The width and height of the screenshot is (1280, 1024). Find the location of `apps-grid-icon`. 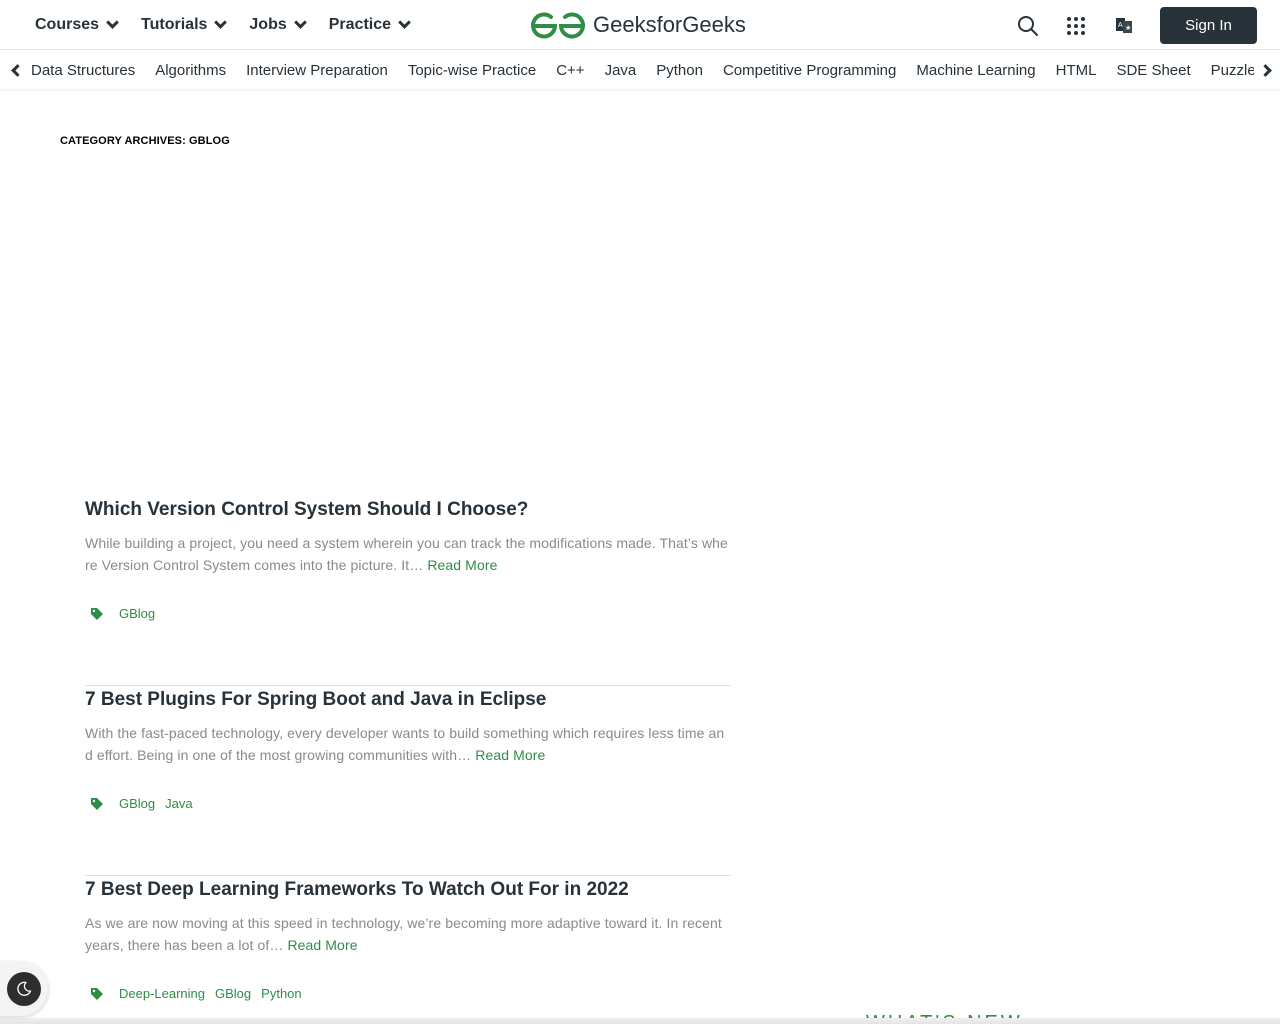

apps-grid-icon is located at coordinates (1076, 26).